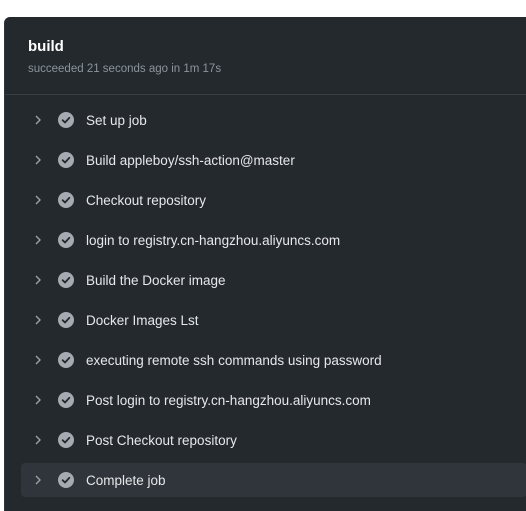  Describe the element at coordinates (273, 320) in the screenshot. I see `step-row: Docker Images Lst` at that location.